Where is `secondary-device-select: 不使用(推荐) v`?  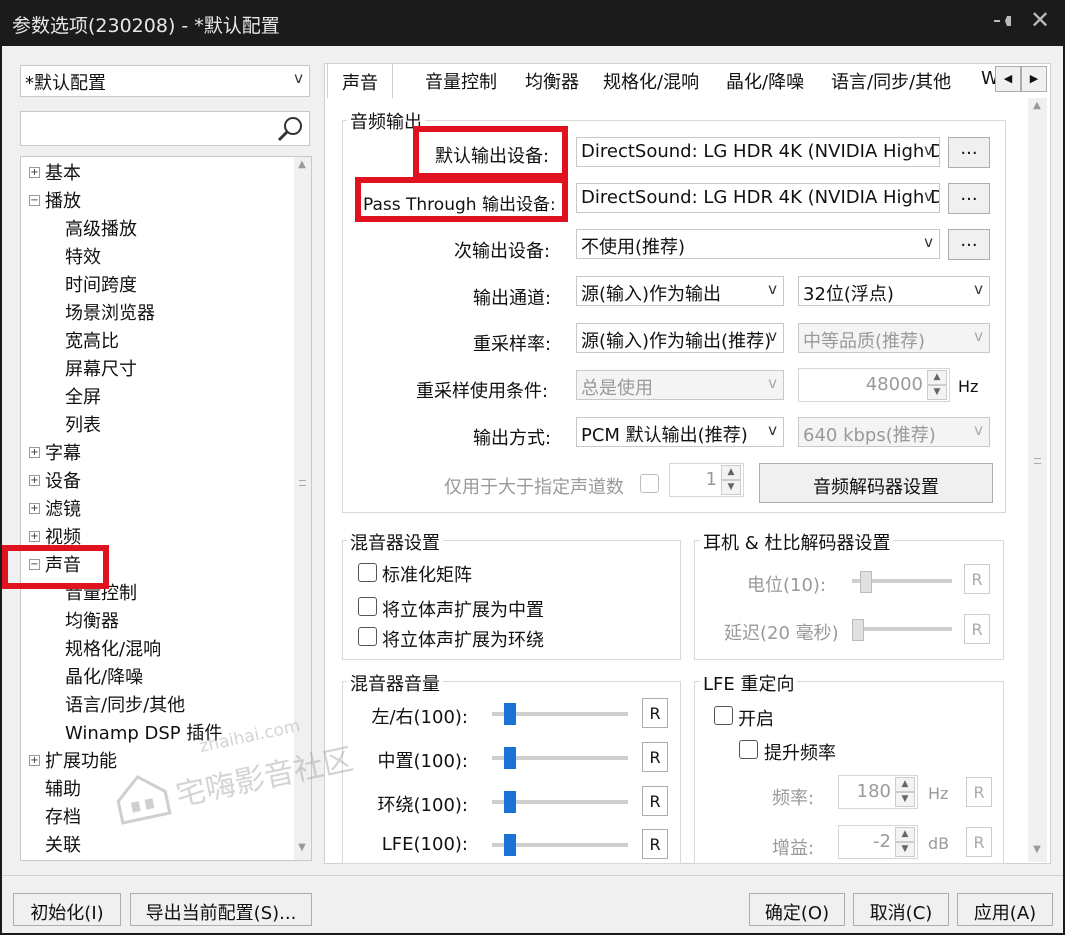 secondary-device-select: 不使用(推荐) v is located at coordinates (758, 244).